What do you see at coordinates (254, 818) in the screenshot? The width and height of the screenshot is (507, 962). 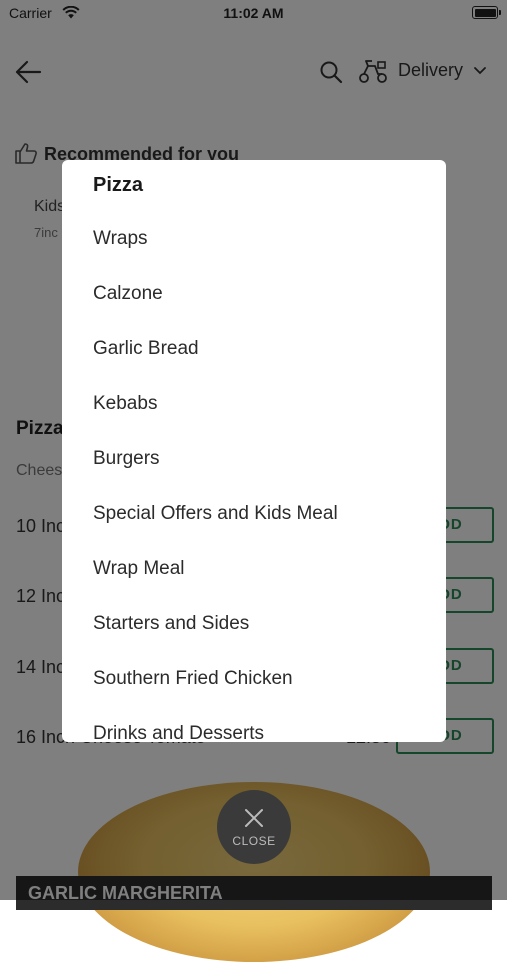 I see `close-icon` at bounding box center [254, 818].